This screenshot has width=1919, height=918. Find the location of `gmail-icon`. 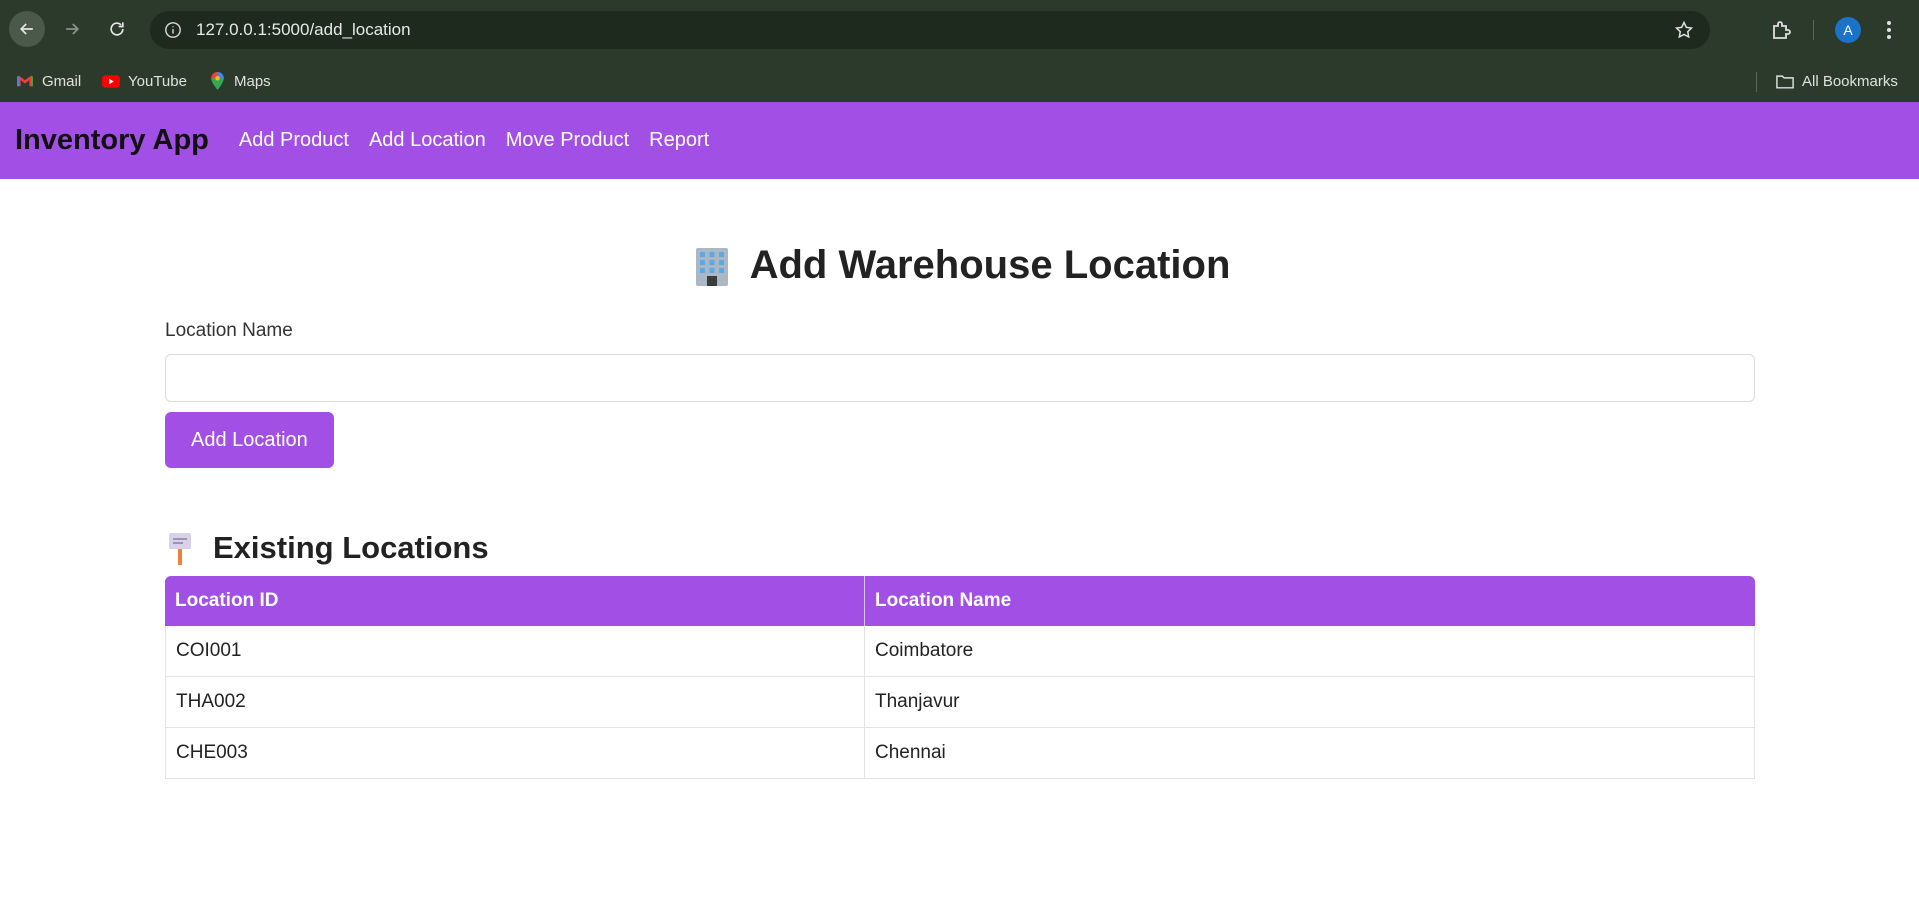

gmail-icon is located at coordinates (25, 81).